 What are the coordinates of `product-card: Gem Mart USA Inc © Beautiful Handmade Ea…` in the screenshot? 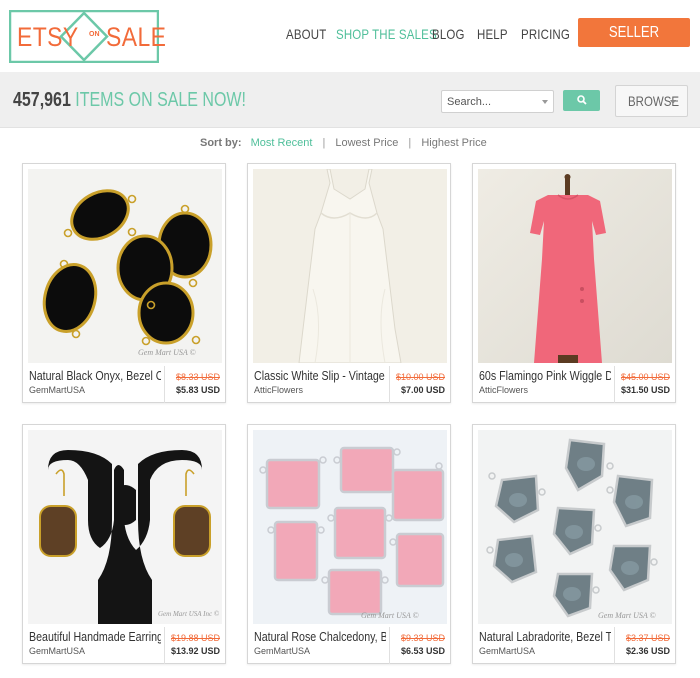 It's located at (124, 544).